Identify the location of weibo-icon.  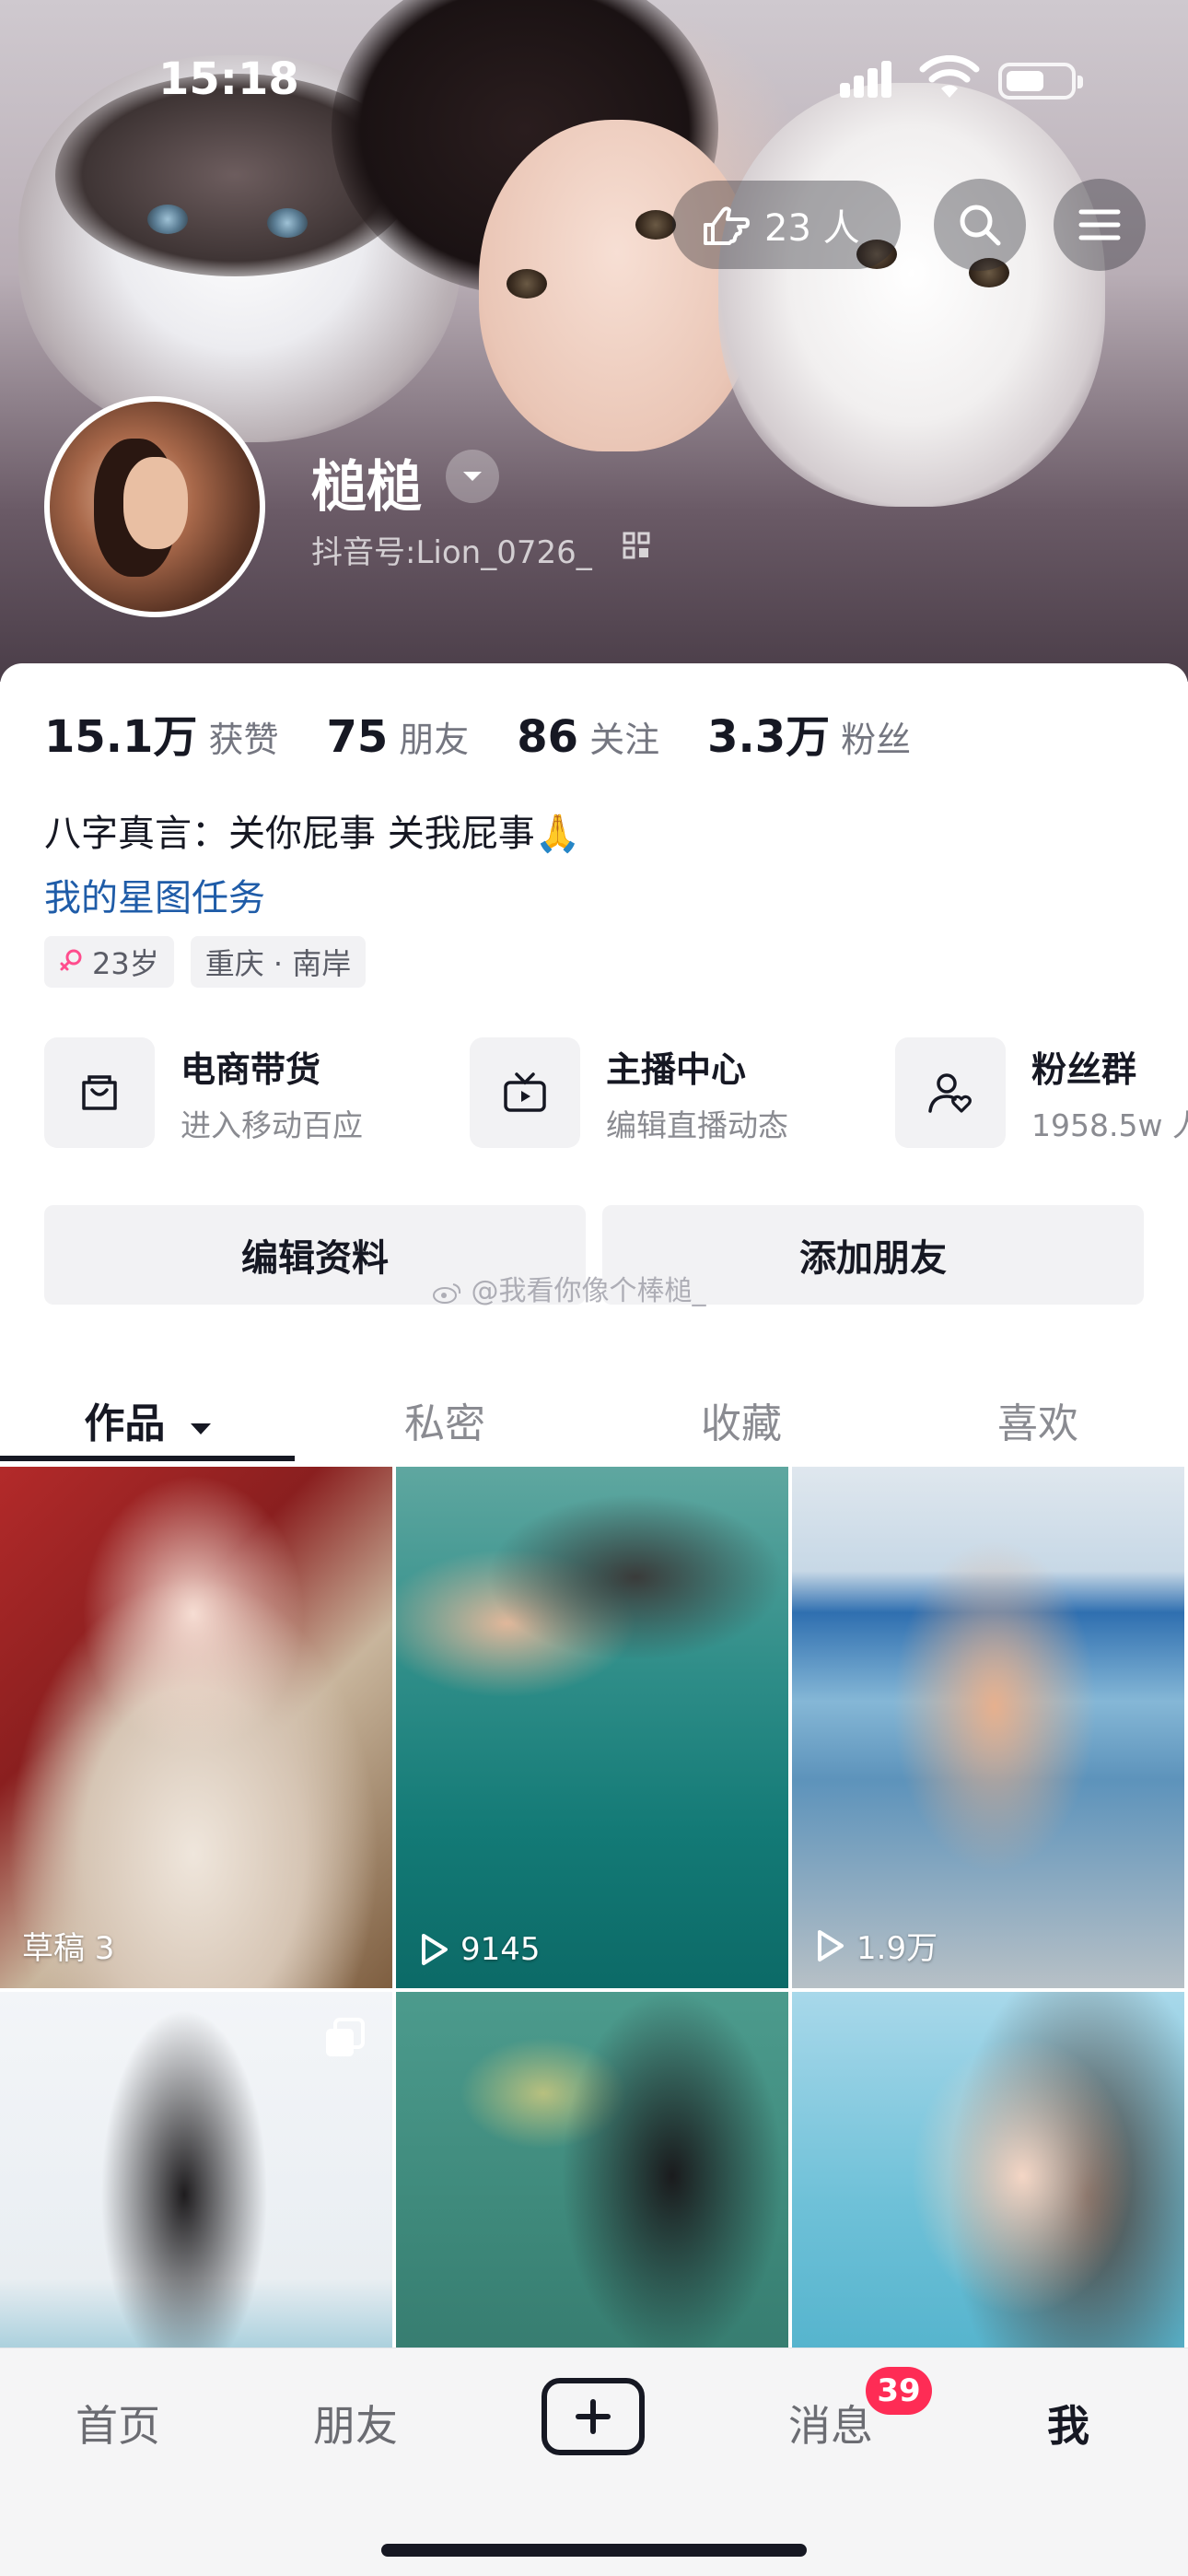
(447, 1293).